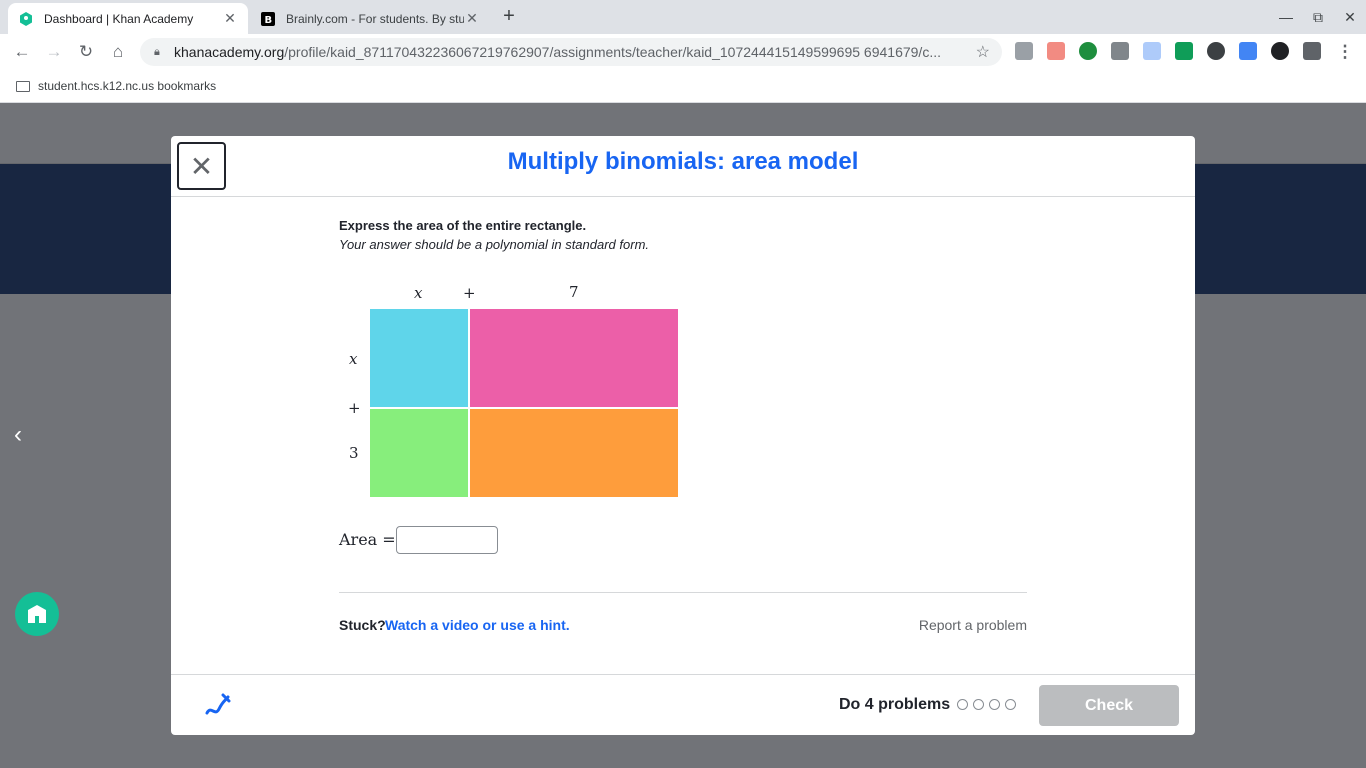 The width and height of the screenshot is (1366, 768). What do you see at coordinates (353, 359) in the screenshot?
I see `side-label-x: x` at bounding box center [353, 359].